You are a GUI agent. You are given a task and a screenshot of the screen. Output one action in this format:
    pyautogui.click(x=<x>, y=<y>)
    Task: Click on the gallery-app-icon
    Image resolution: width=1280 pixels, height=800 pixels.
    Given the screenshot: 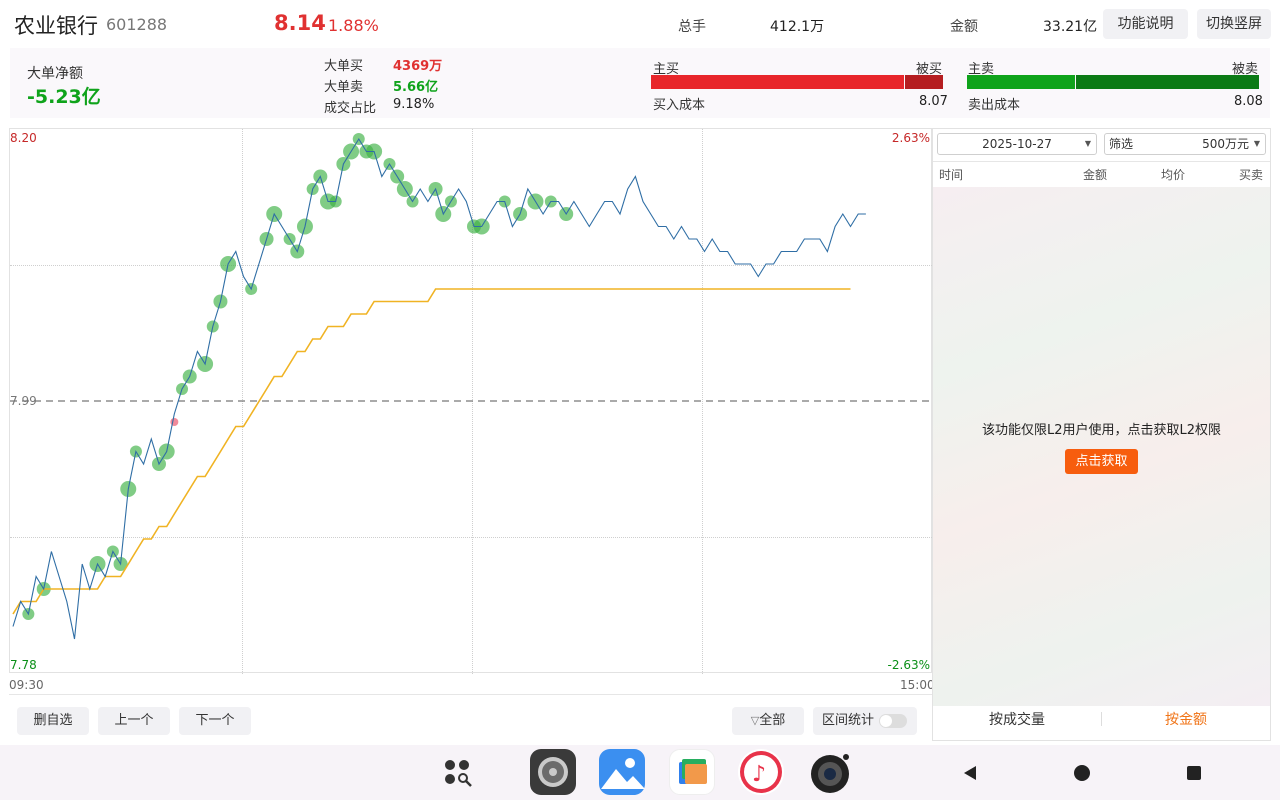 What is the action you would take?
    pyautogui.click(x=622, y=772)
    